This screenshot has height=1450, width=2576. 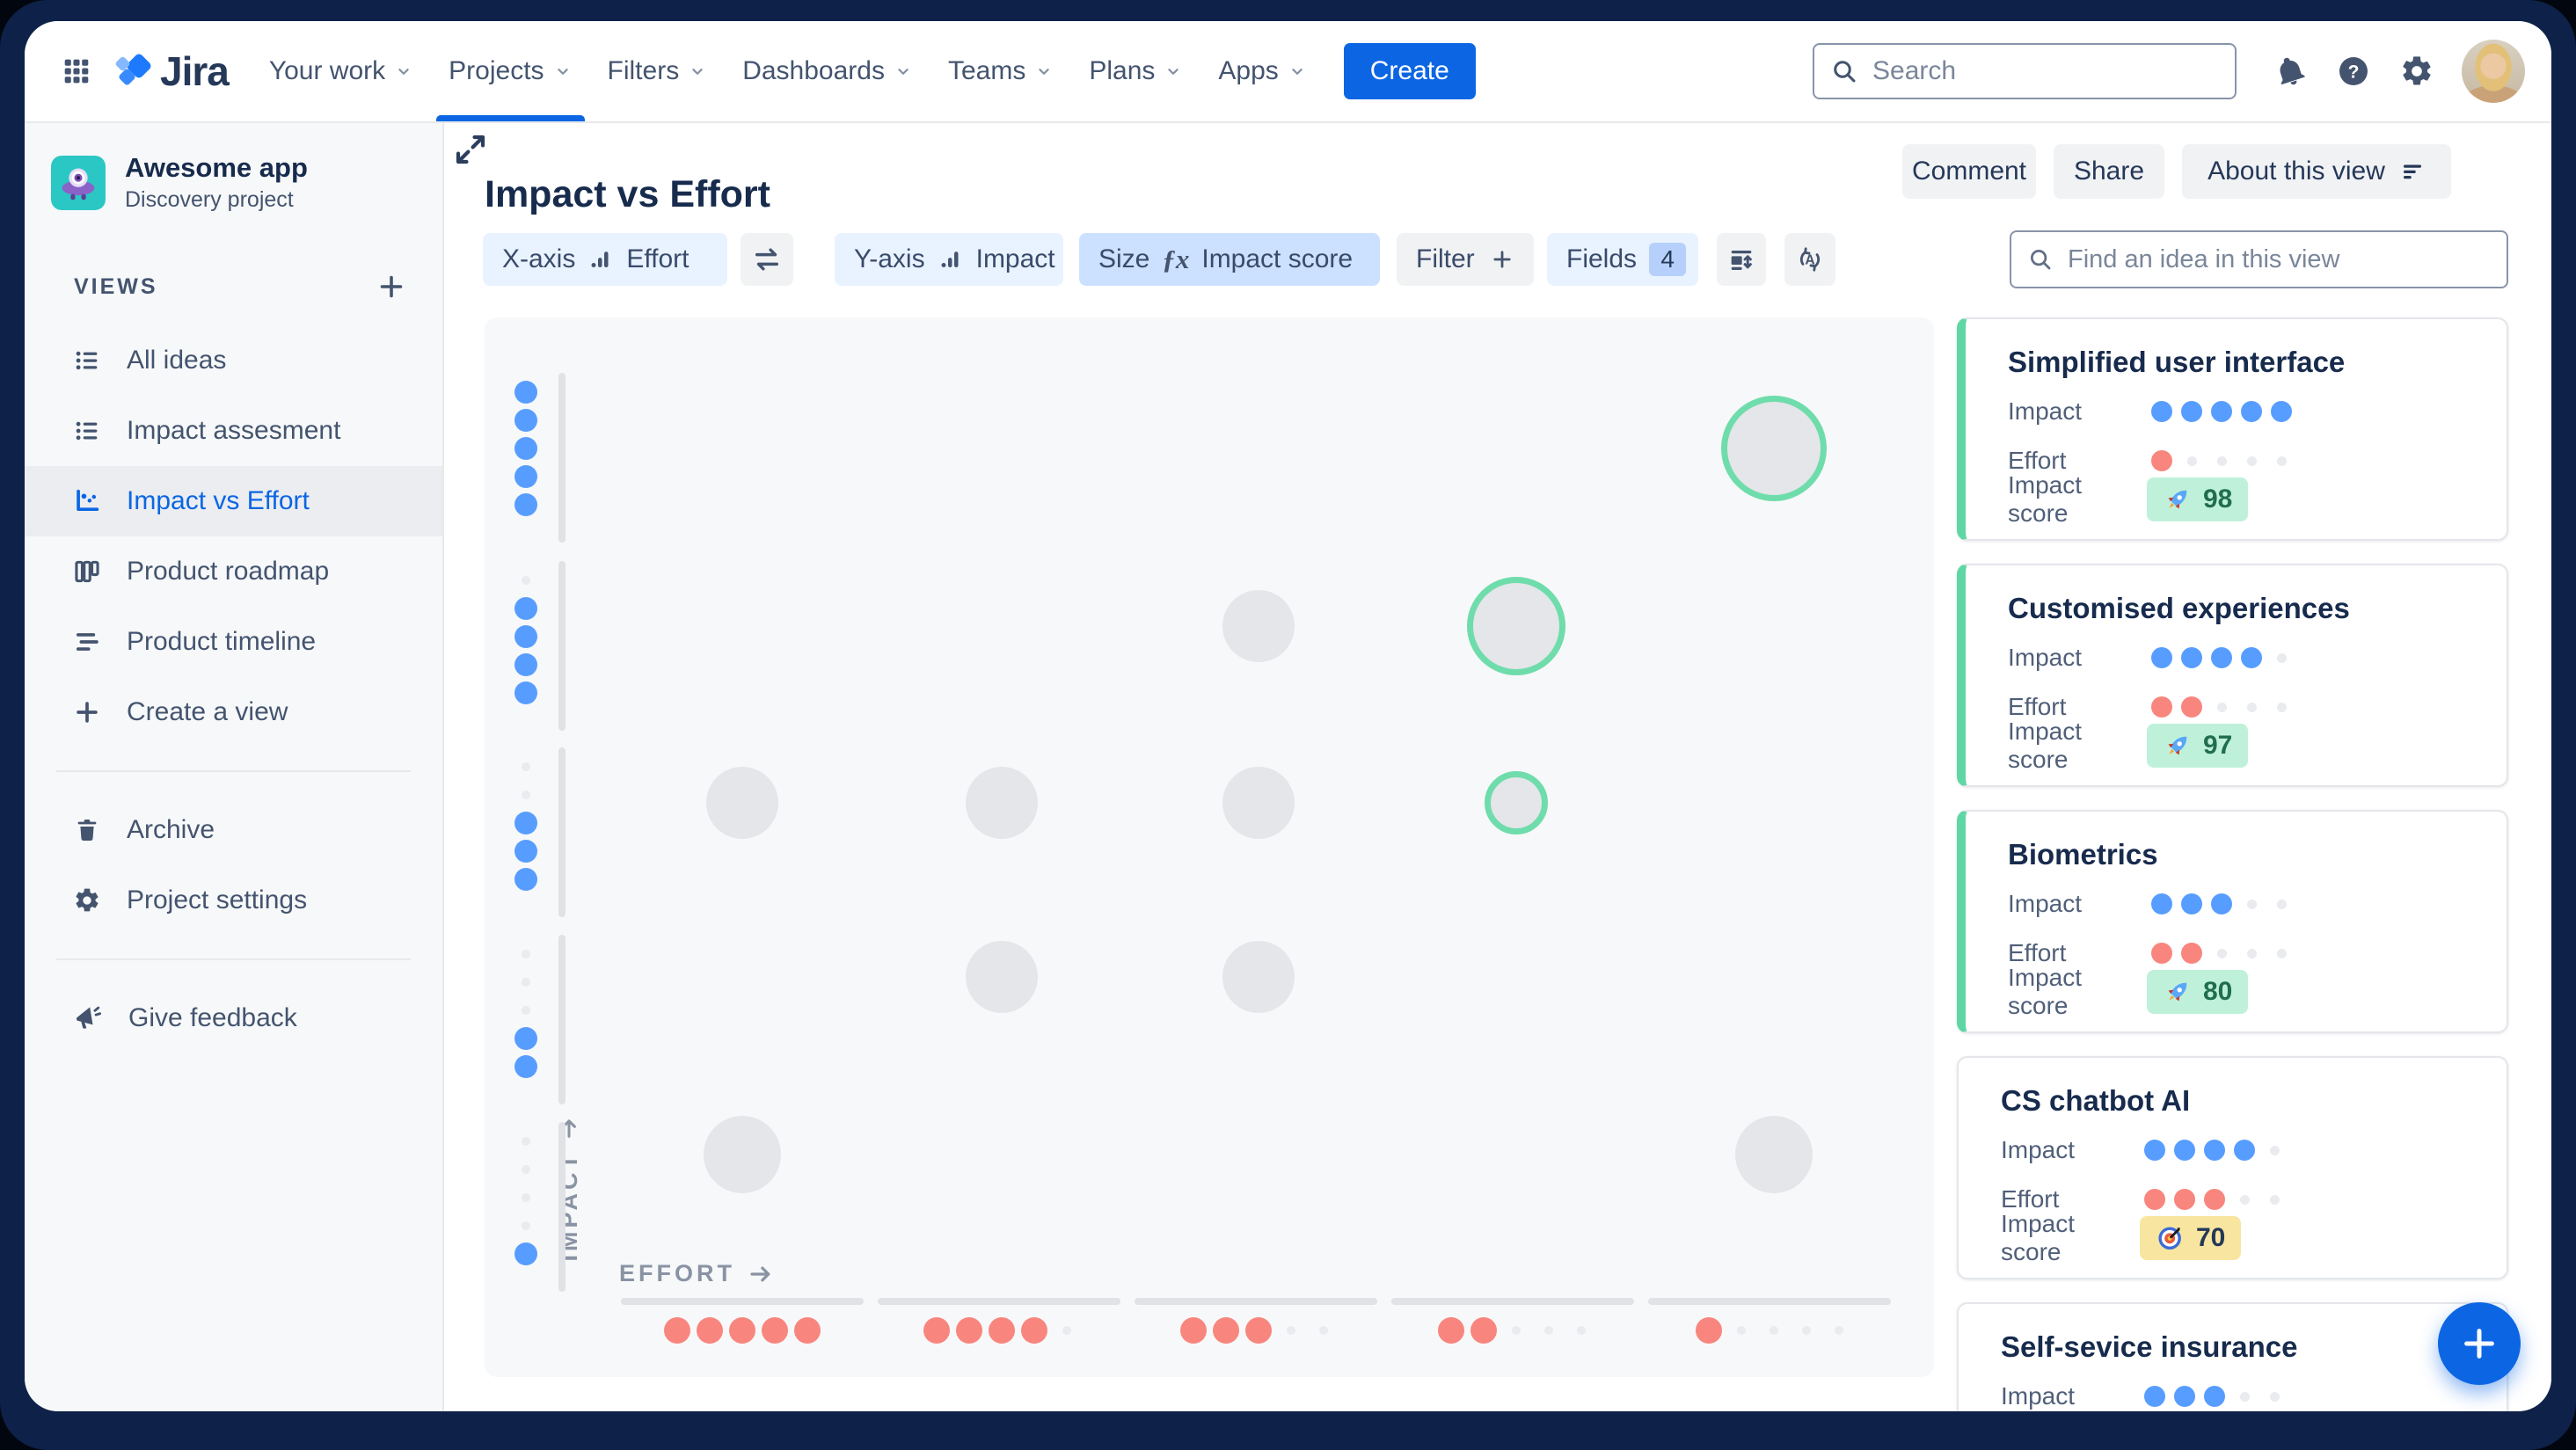 What do you see at coordinates (1622, 259) in the screenshot?
I see `fields-chip: Fields 4` at bounding box center [1622, 259].